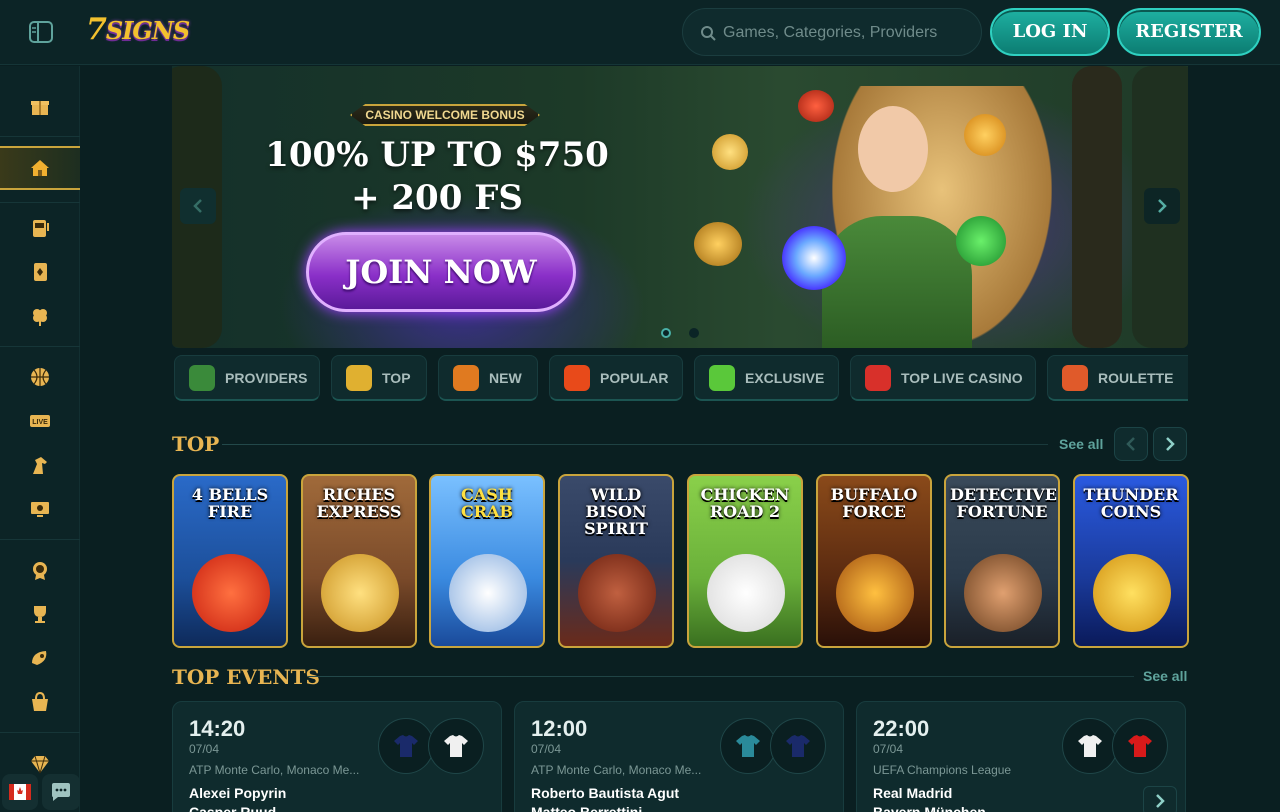 The image size is (1280, 812). I want to click on game-tile: DETECTIVE FORTUNE, so click(1002, 561).